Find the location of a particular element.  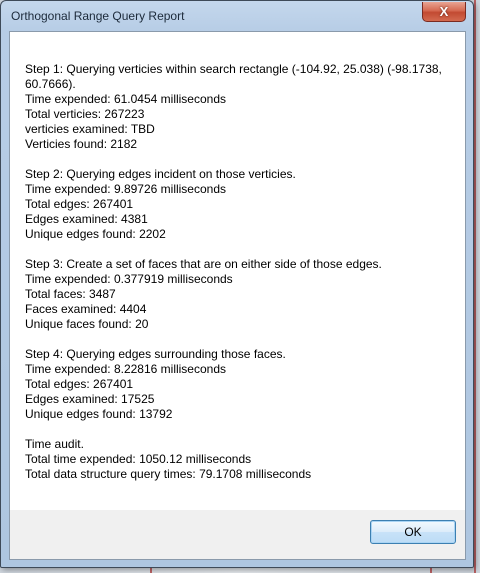

report-line: Total faces: 3487 is located at coordinates (70, 294).